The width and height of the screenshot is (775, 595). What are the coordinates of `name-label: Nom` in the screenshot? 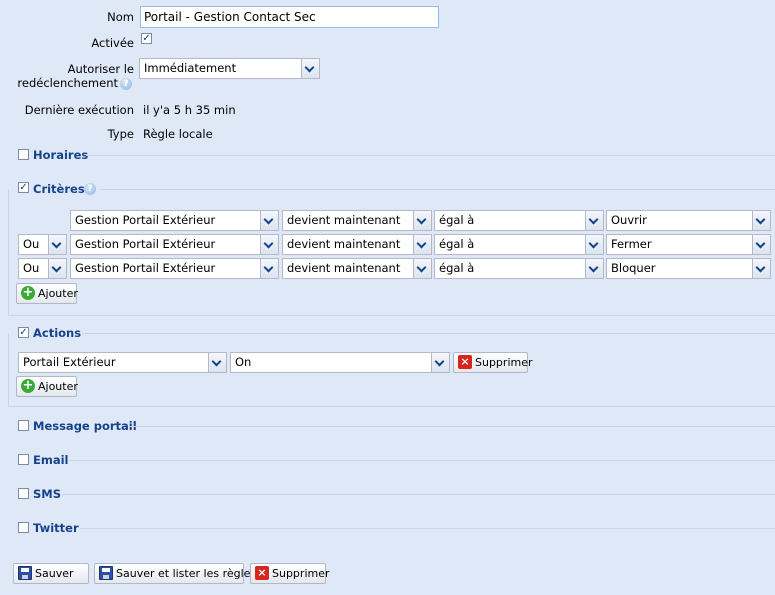 It's located at (120, 17).